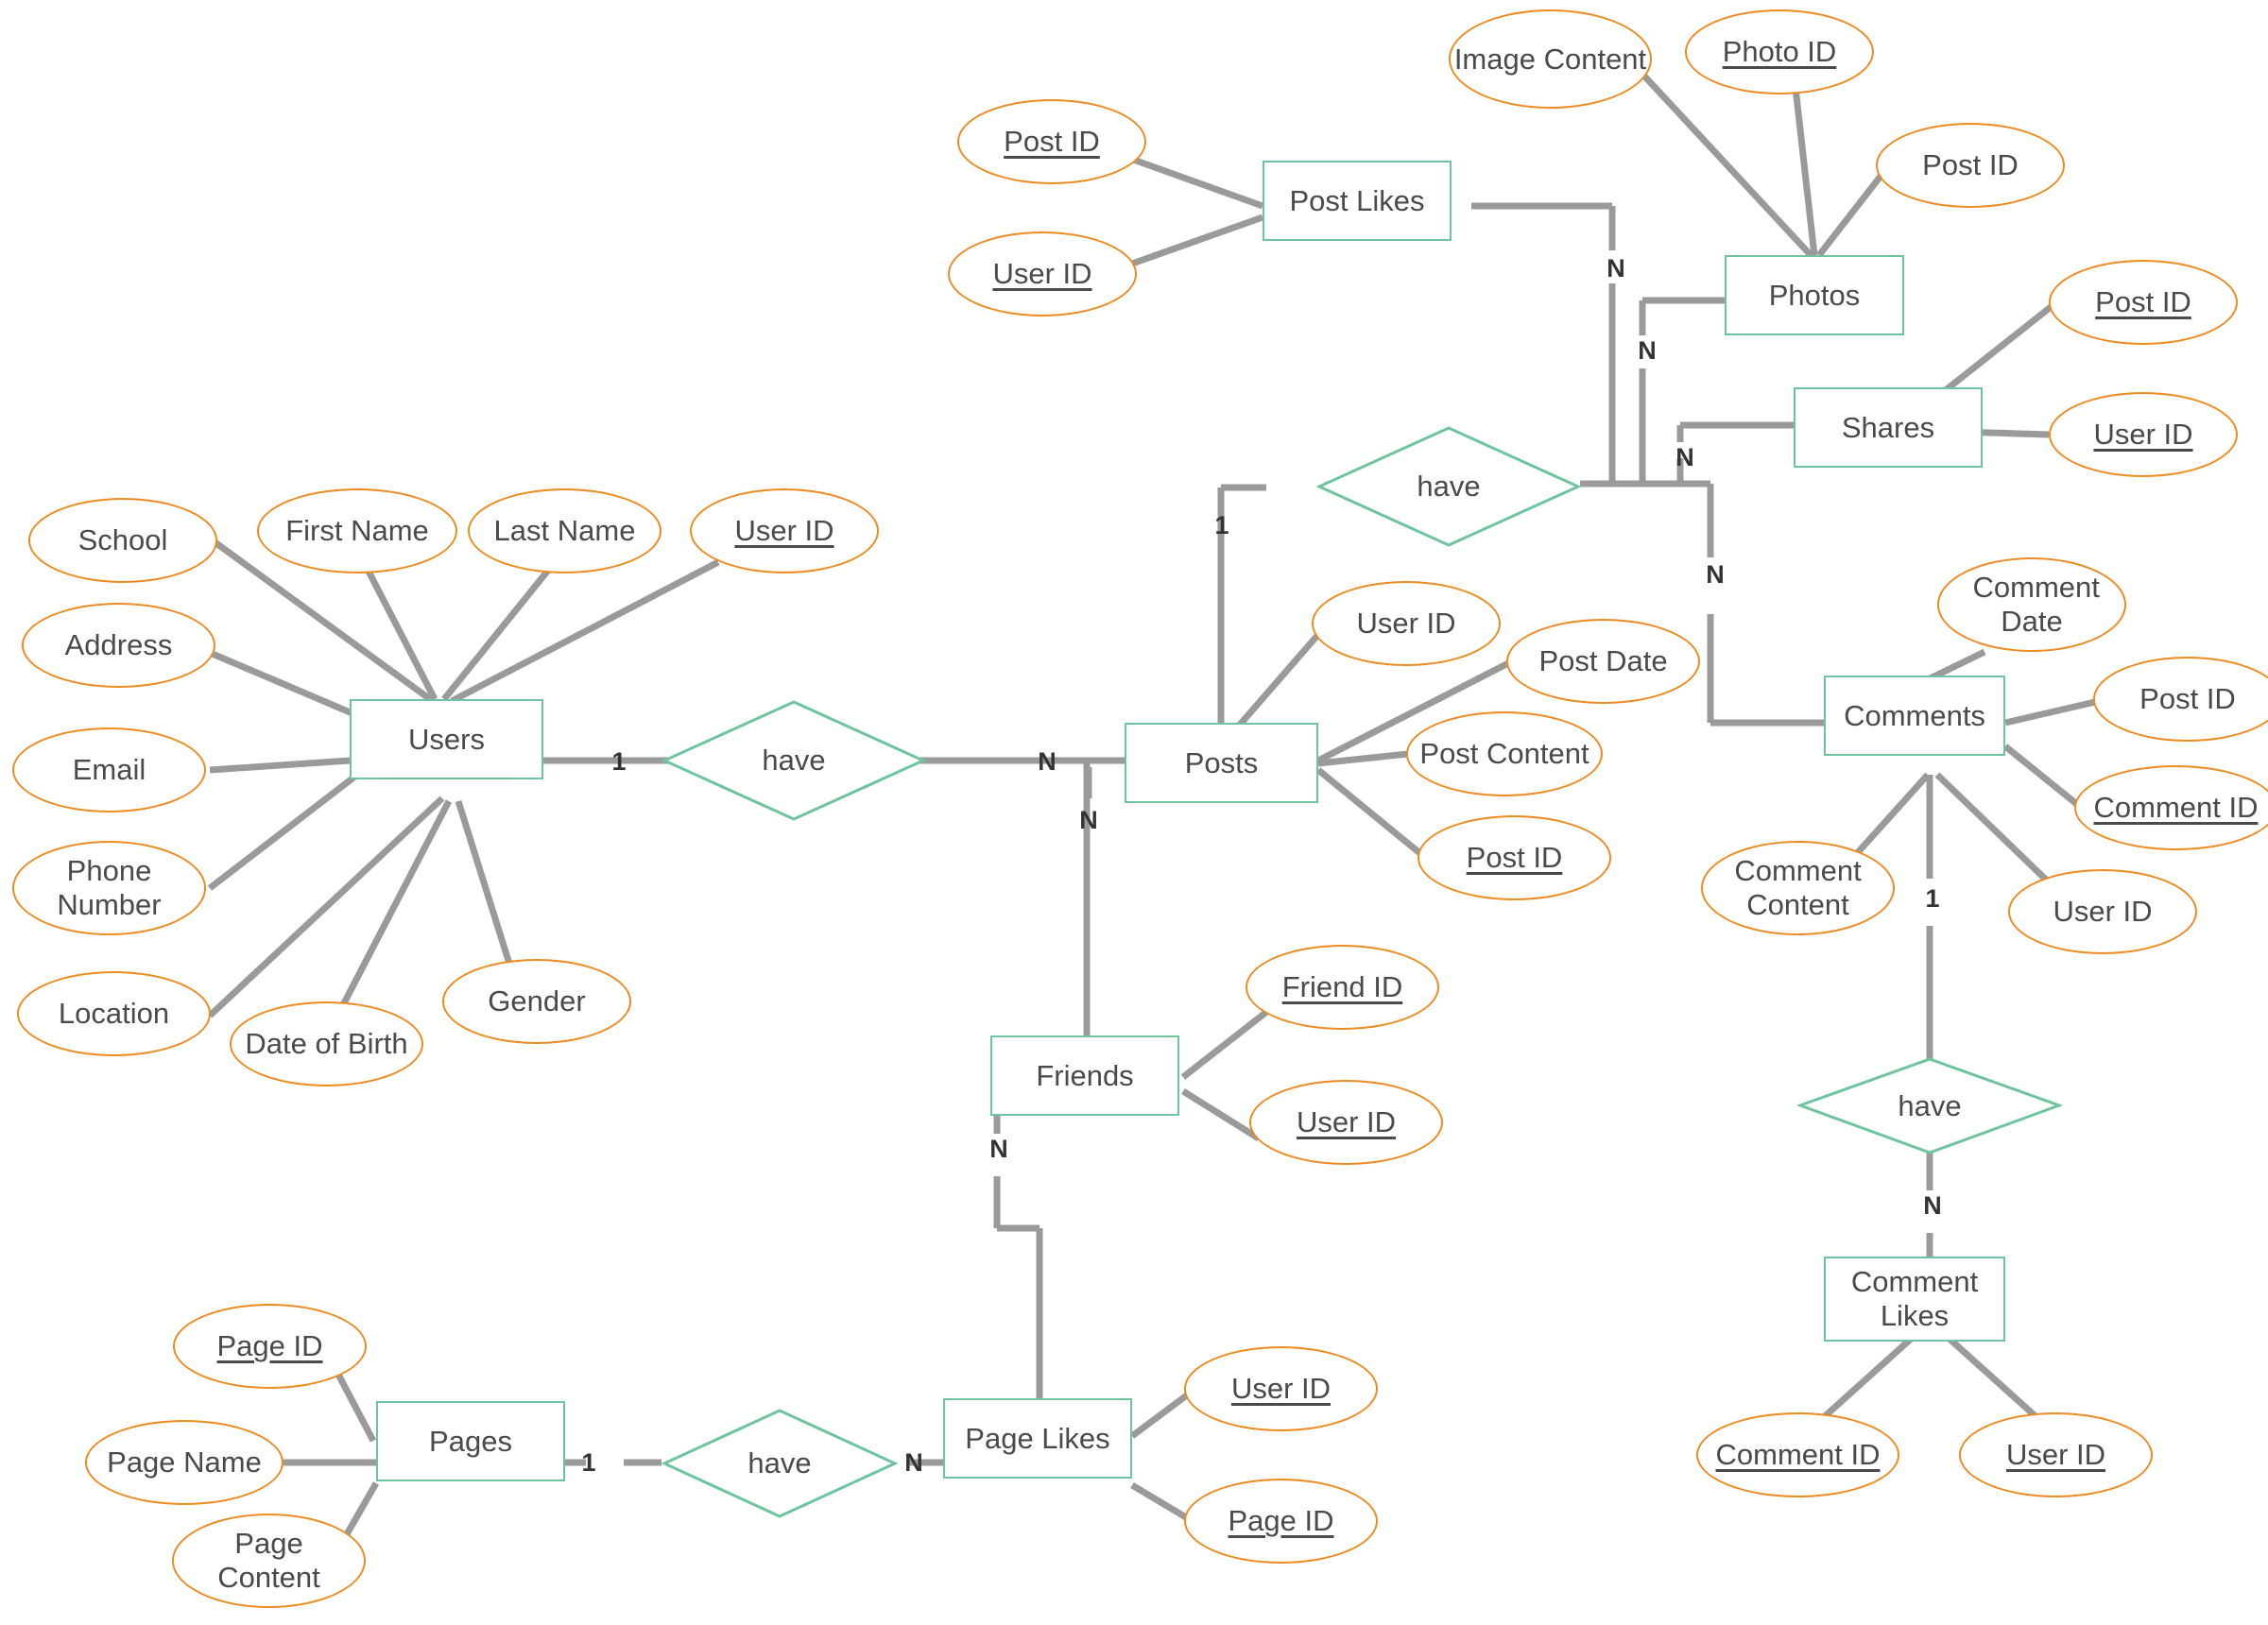  Describe the element at coordinates (1798, 888) in the screenshot. I see `attribute-comments-comment-content: Comment Content` at that location.